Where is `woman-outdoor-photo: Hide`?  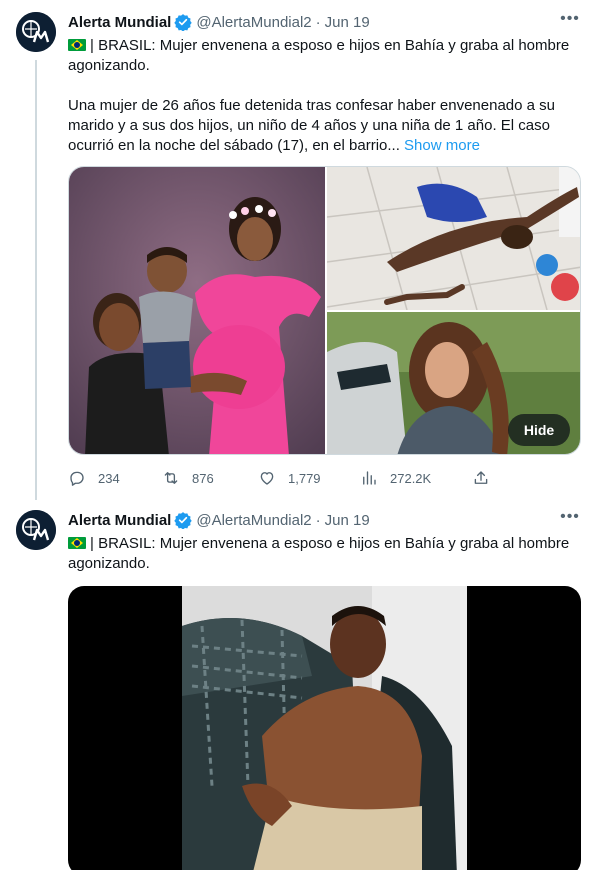
woman-outdoor-photo: Hide is located at coordinates (453, 383).